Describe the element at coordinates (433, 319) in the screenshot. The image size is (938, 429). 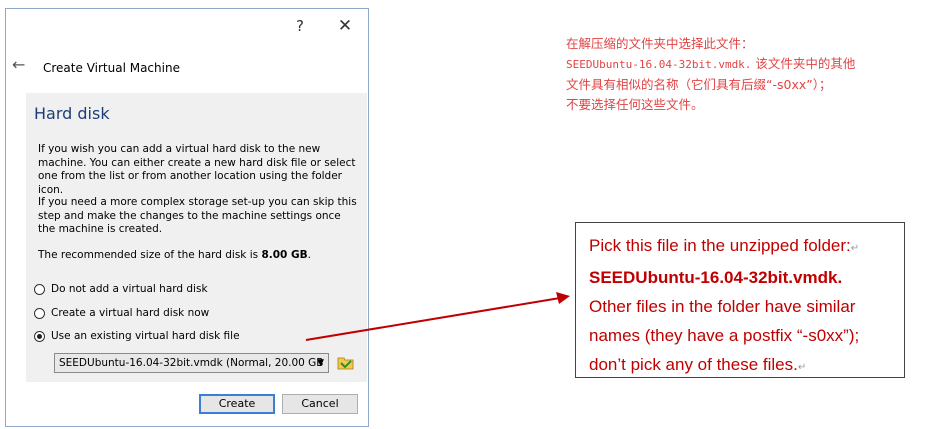
I see `arrow-line` at that location.